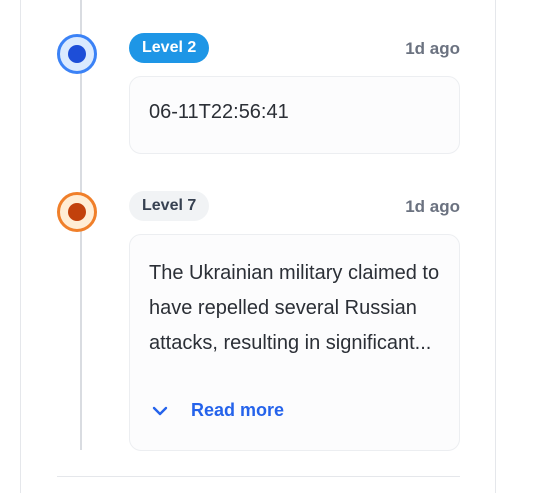 Image resolution: width=540 pixels, height=493 pixels. Describe the element at coordinates (169, 48) in the screenshot. I see `level-badge: Level 2` at that location.